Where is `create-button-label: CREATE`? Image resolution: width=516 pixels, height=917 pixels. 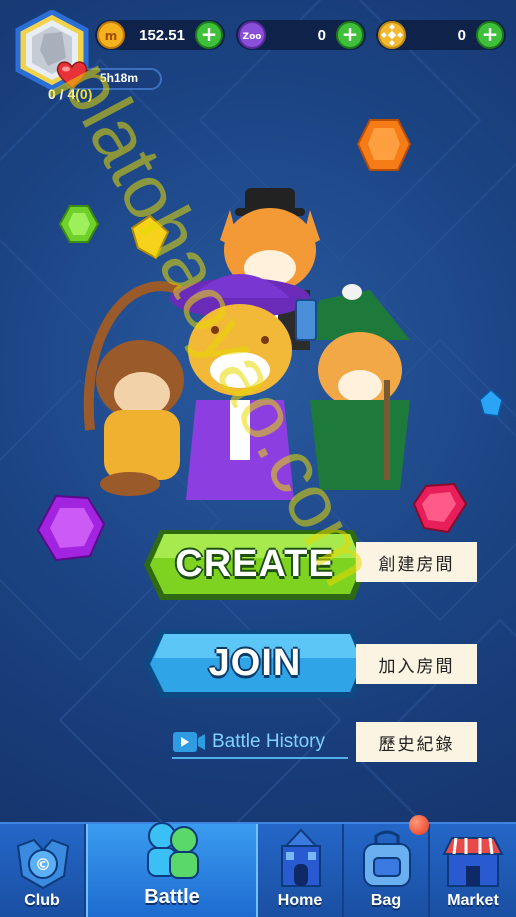 create-button-label: CREATE is located at coordinates (255, 564).